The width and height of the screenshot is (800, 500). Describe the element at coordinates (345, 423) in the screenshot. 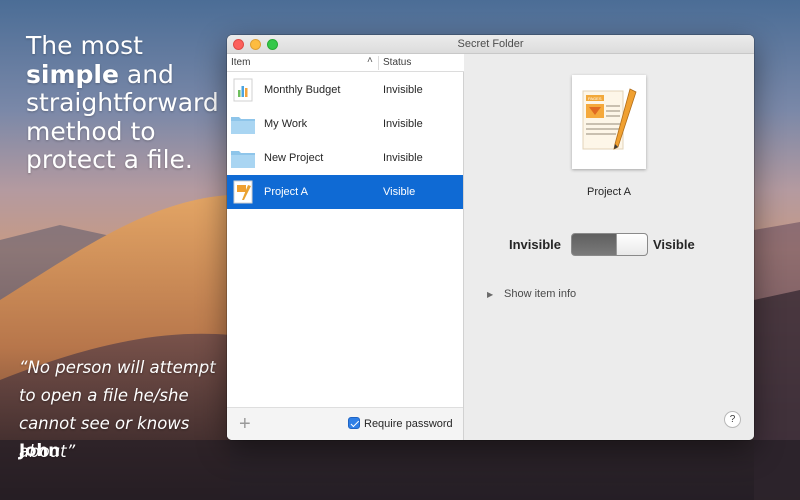

I see `list-footer: + Require password` at that location.